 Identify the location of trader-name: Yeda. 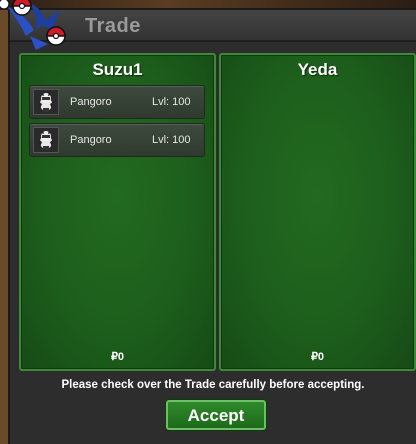
(317, 69).